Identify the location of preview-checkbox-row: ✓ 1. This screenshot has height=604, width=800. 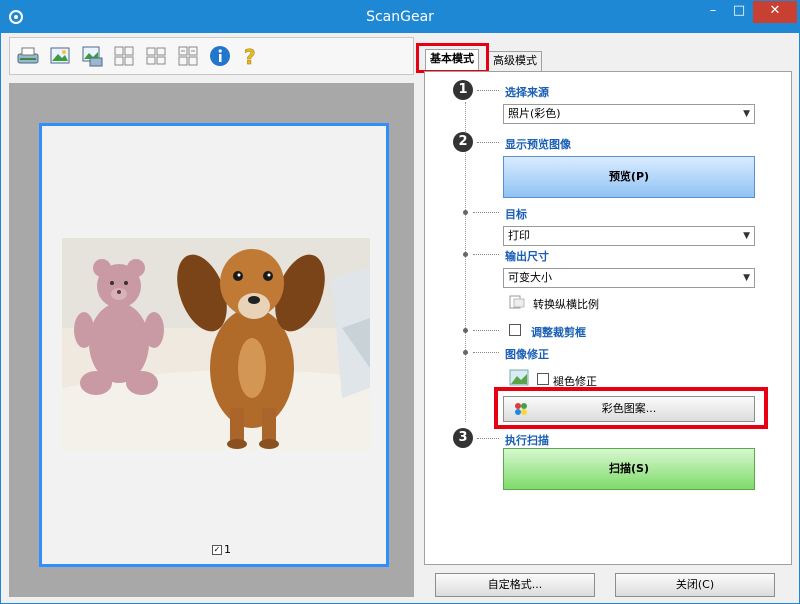
(221, 549).